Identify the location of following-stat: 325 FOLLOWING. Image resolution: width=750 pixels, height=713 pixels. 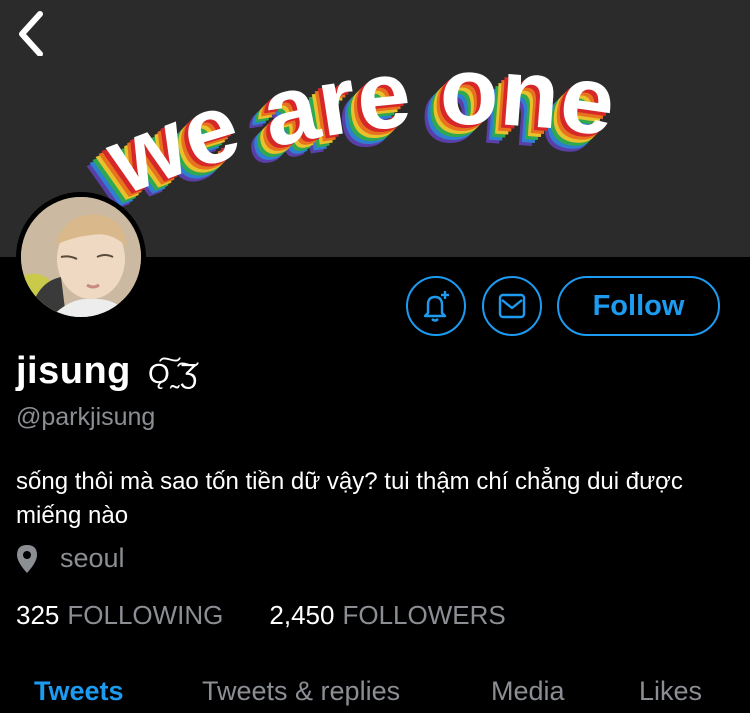
(119, 615).